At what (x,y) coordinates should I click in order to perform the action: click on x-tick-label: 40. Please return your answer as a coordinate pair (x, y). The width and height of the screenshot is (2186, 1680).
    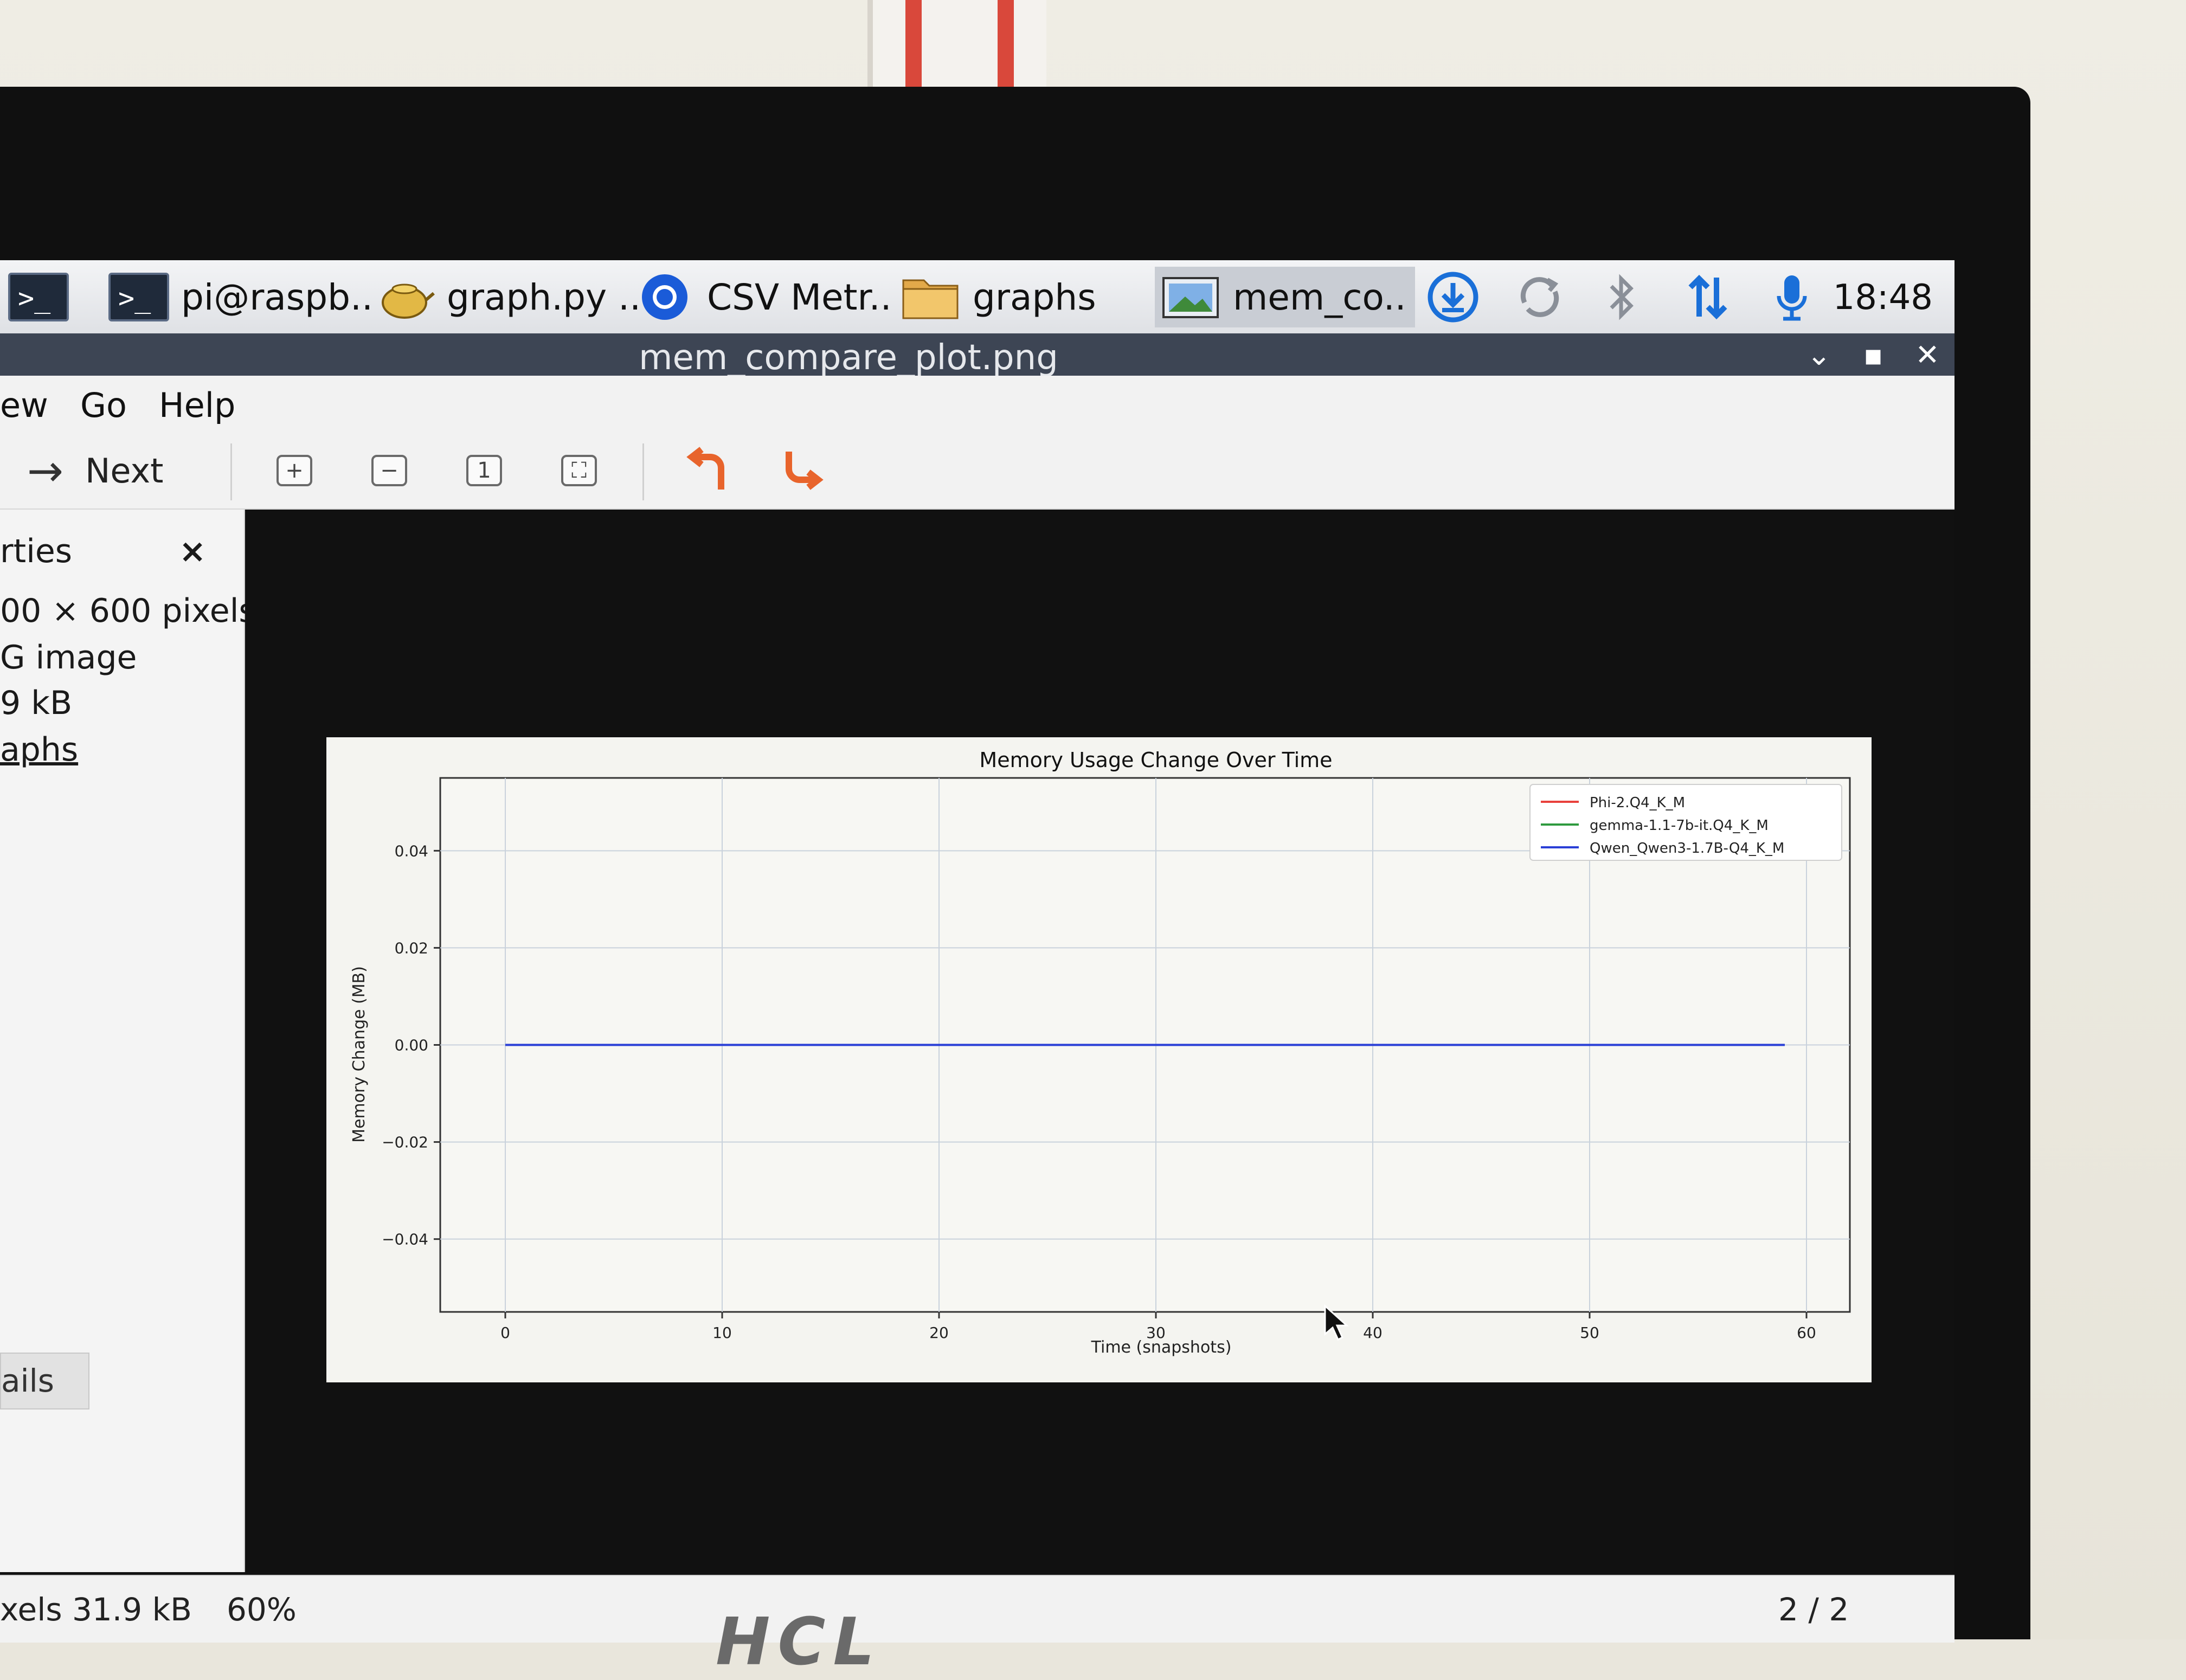
    Looking at the image, I should click on (1373, 1333).